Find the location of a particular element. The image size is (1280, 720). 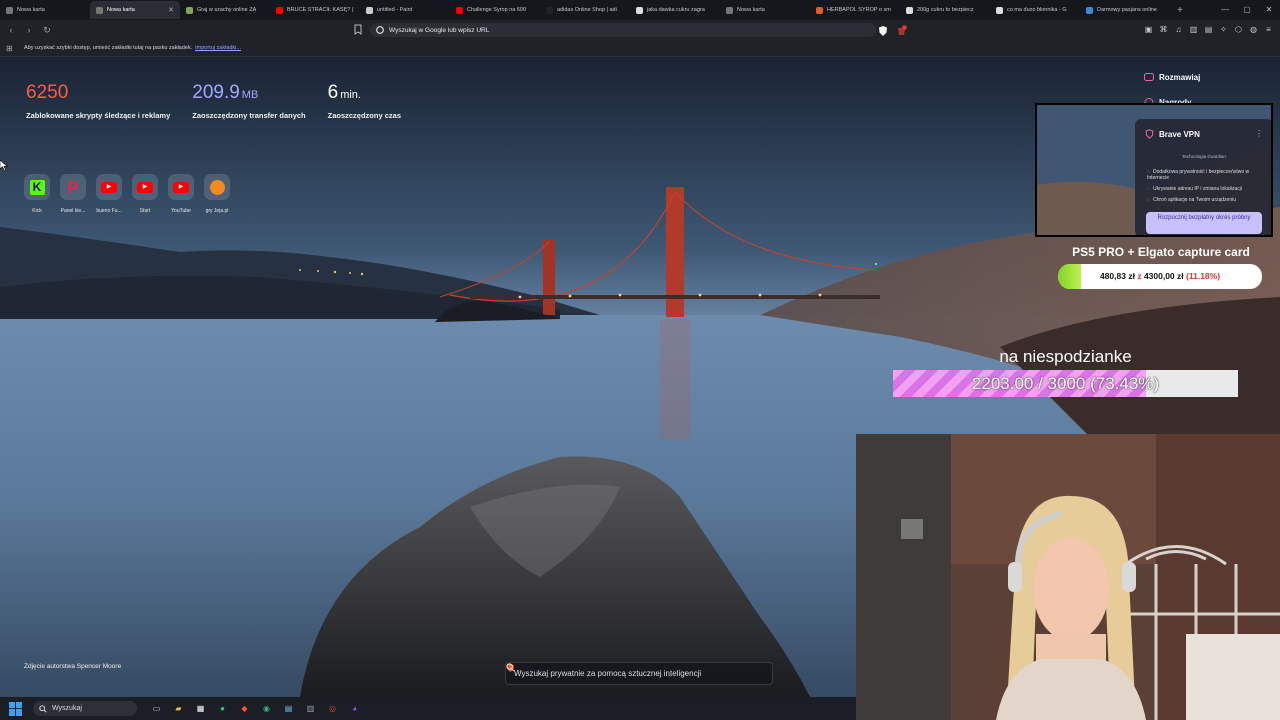

ai-search-box is located at coordinates (639, 673).